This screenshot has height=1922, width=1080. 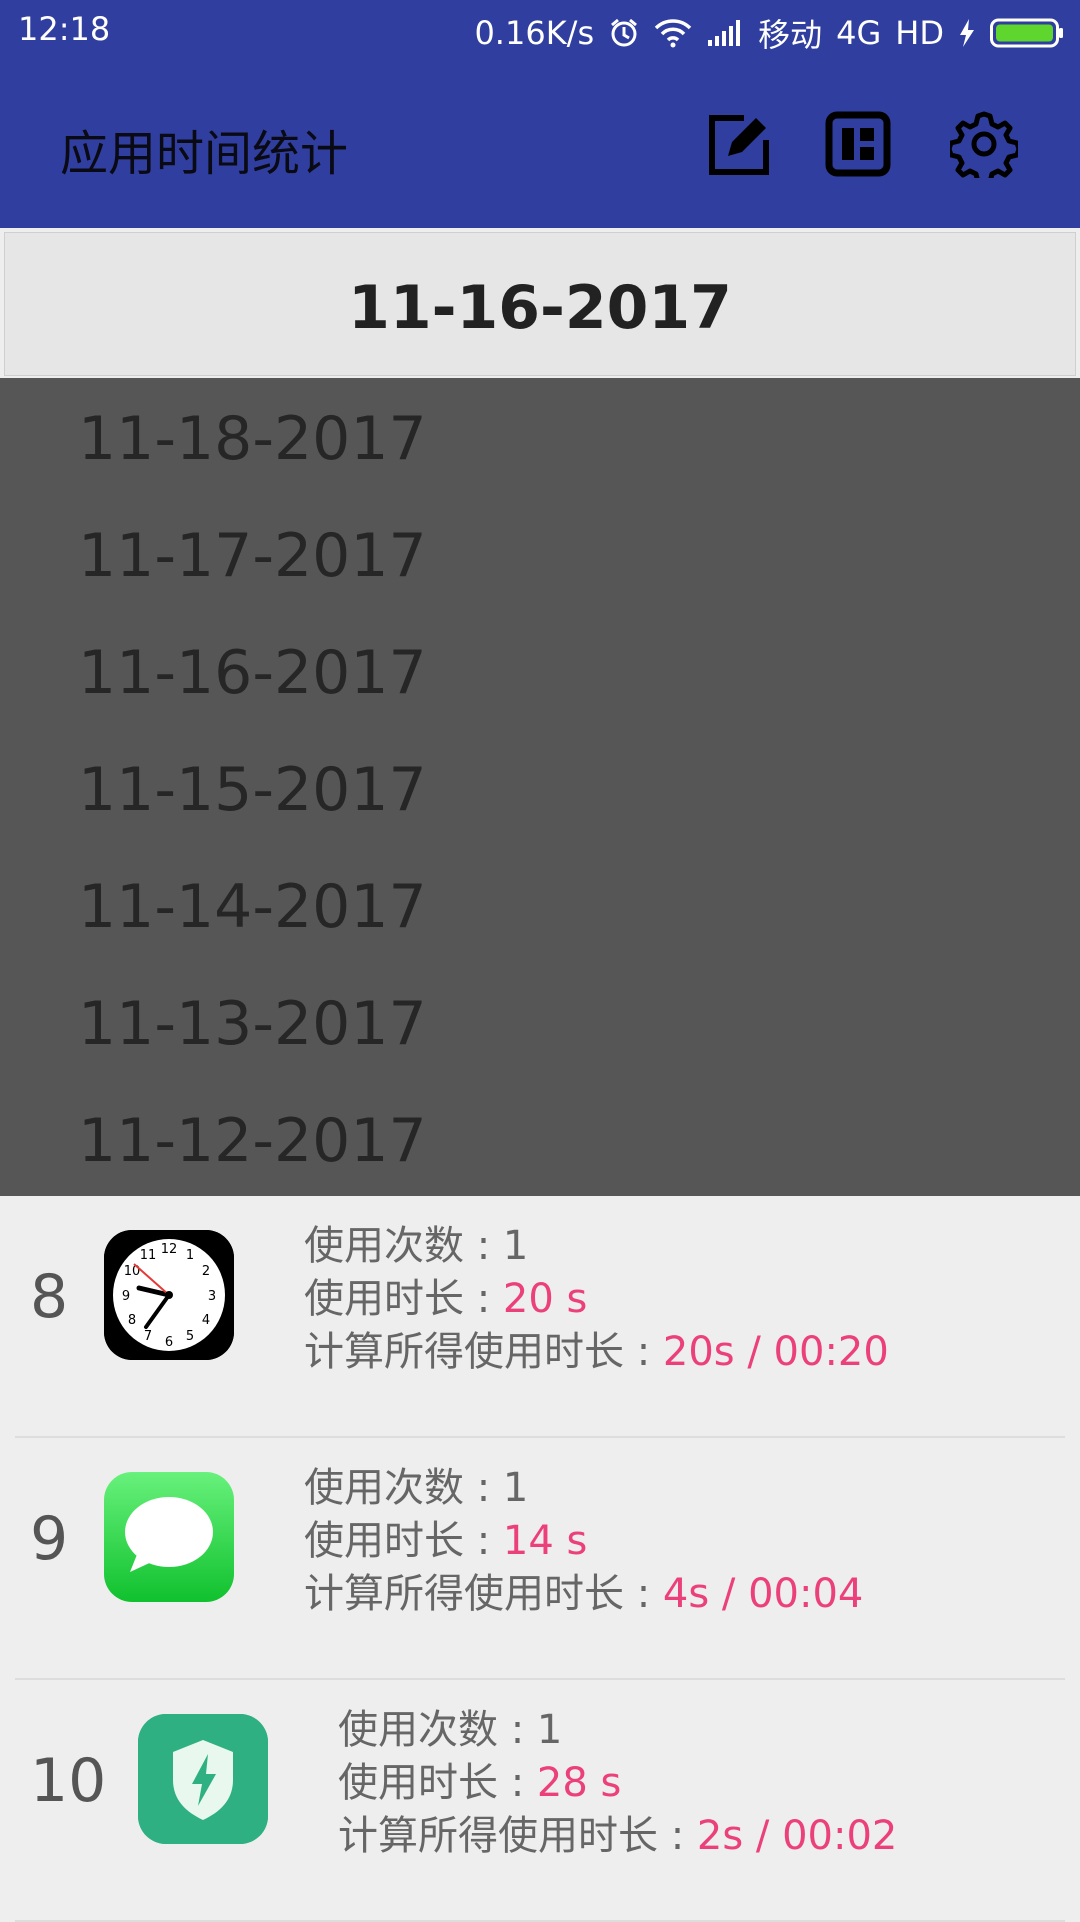 I want to click on calc-value: 2s / 00:02, so click(x=797, y=1836).